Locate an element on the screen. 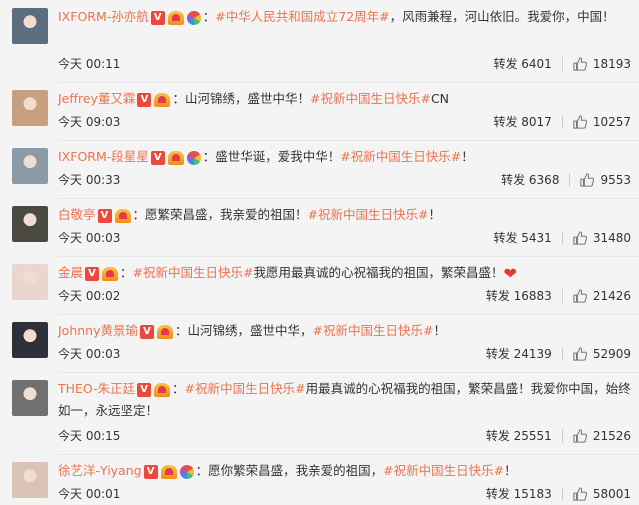  like-count: 21526 is located at coordinates (611, 436).